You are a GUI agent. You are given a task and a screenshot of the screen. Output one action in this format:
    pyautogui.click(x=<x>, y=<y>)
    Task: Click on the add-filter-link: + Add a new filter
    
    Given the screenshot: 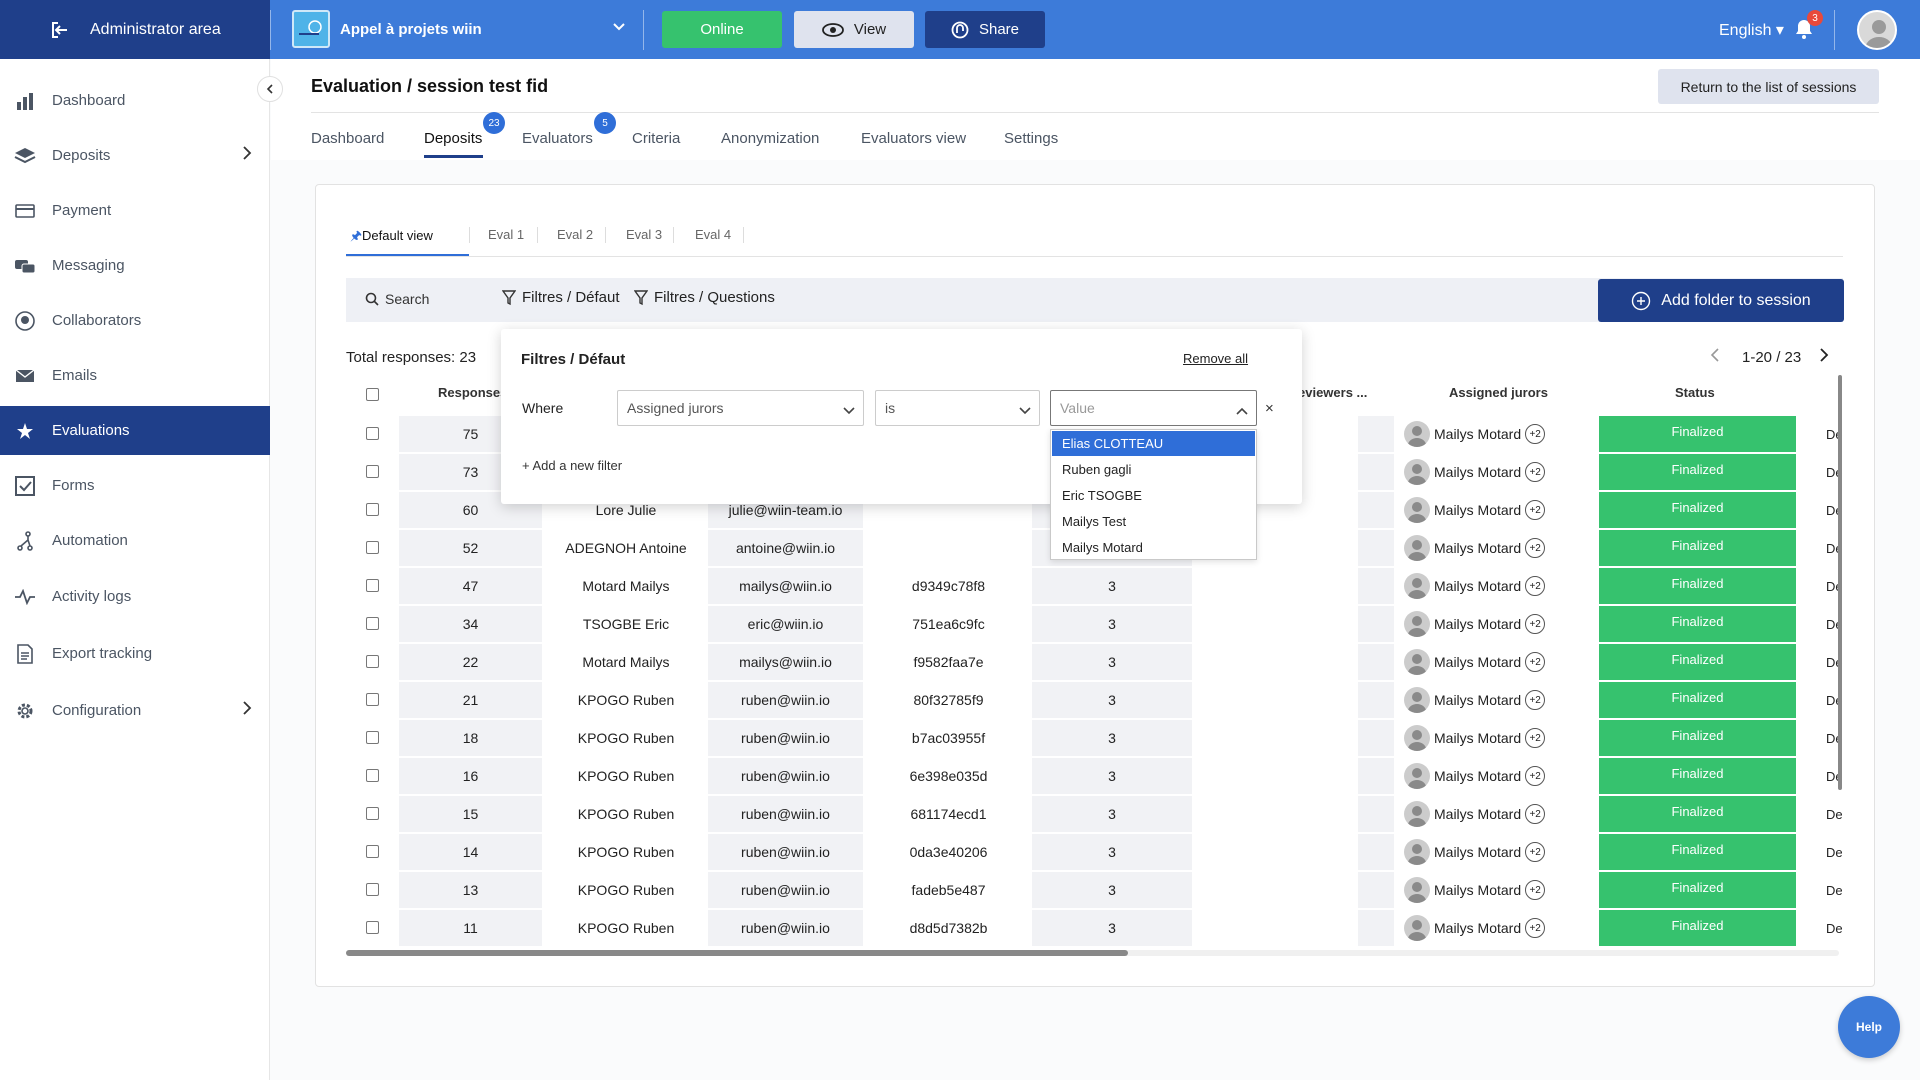 What is the action you would take?
    pyautogui.click(x=572, y=465)
    